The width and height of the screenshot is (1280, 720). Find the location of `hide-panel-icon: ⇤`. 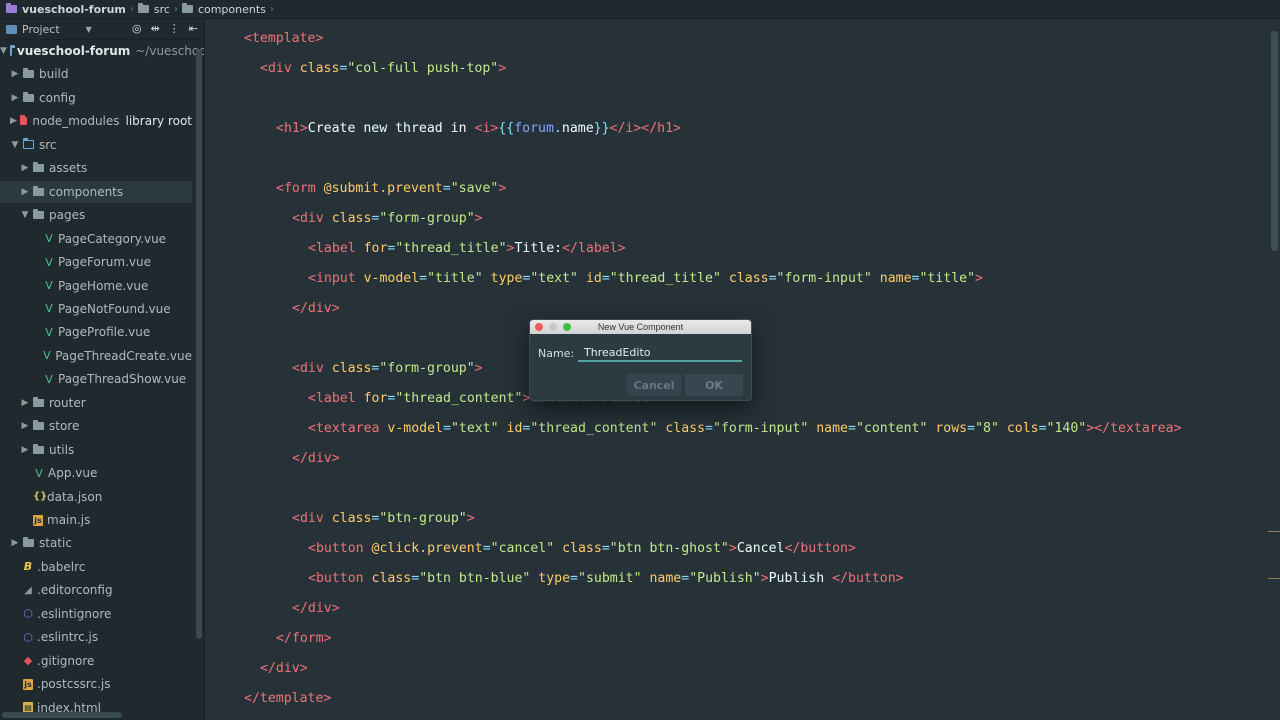

hide-panel-icon: ⇤ is located at coordinates (193, 28).